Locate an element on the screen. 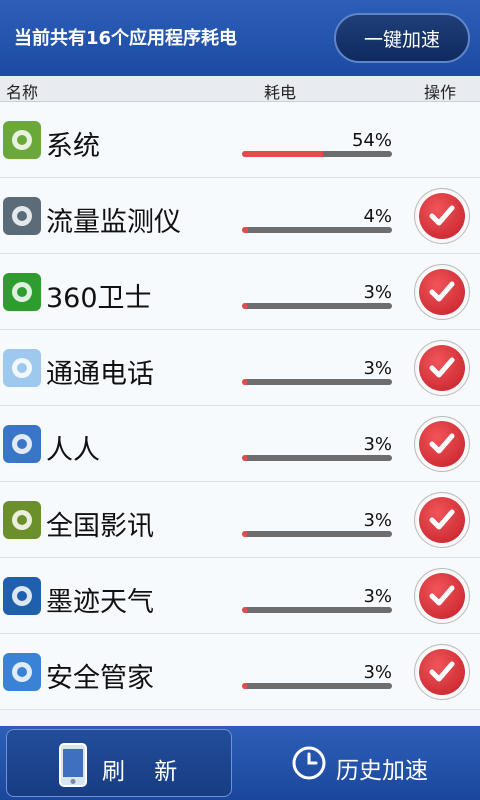 The height and width of the screenshot is (800, 480). app-name: 流量监测仪 is located at coordinates (113, 222).